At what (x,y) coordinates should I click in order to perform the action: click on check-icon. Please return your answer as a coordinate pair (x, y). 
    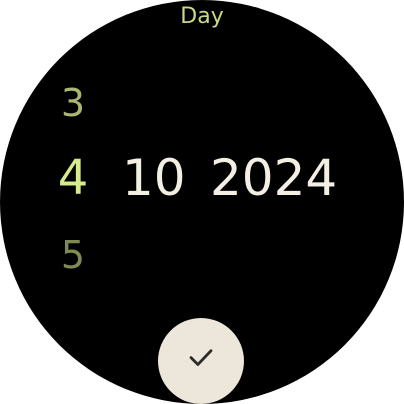
    Looking at the image, I should click on (201, 357).